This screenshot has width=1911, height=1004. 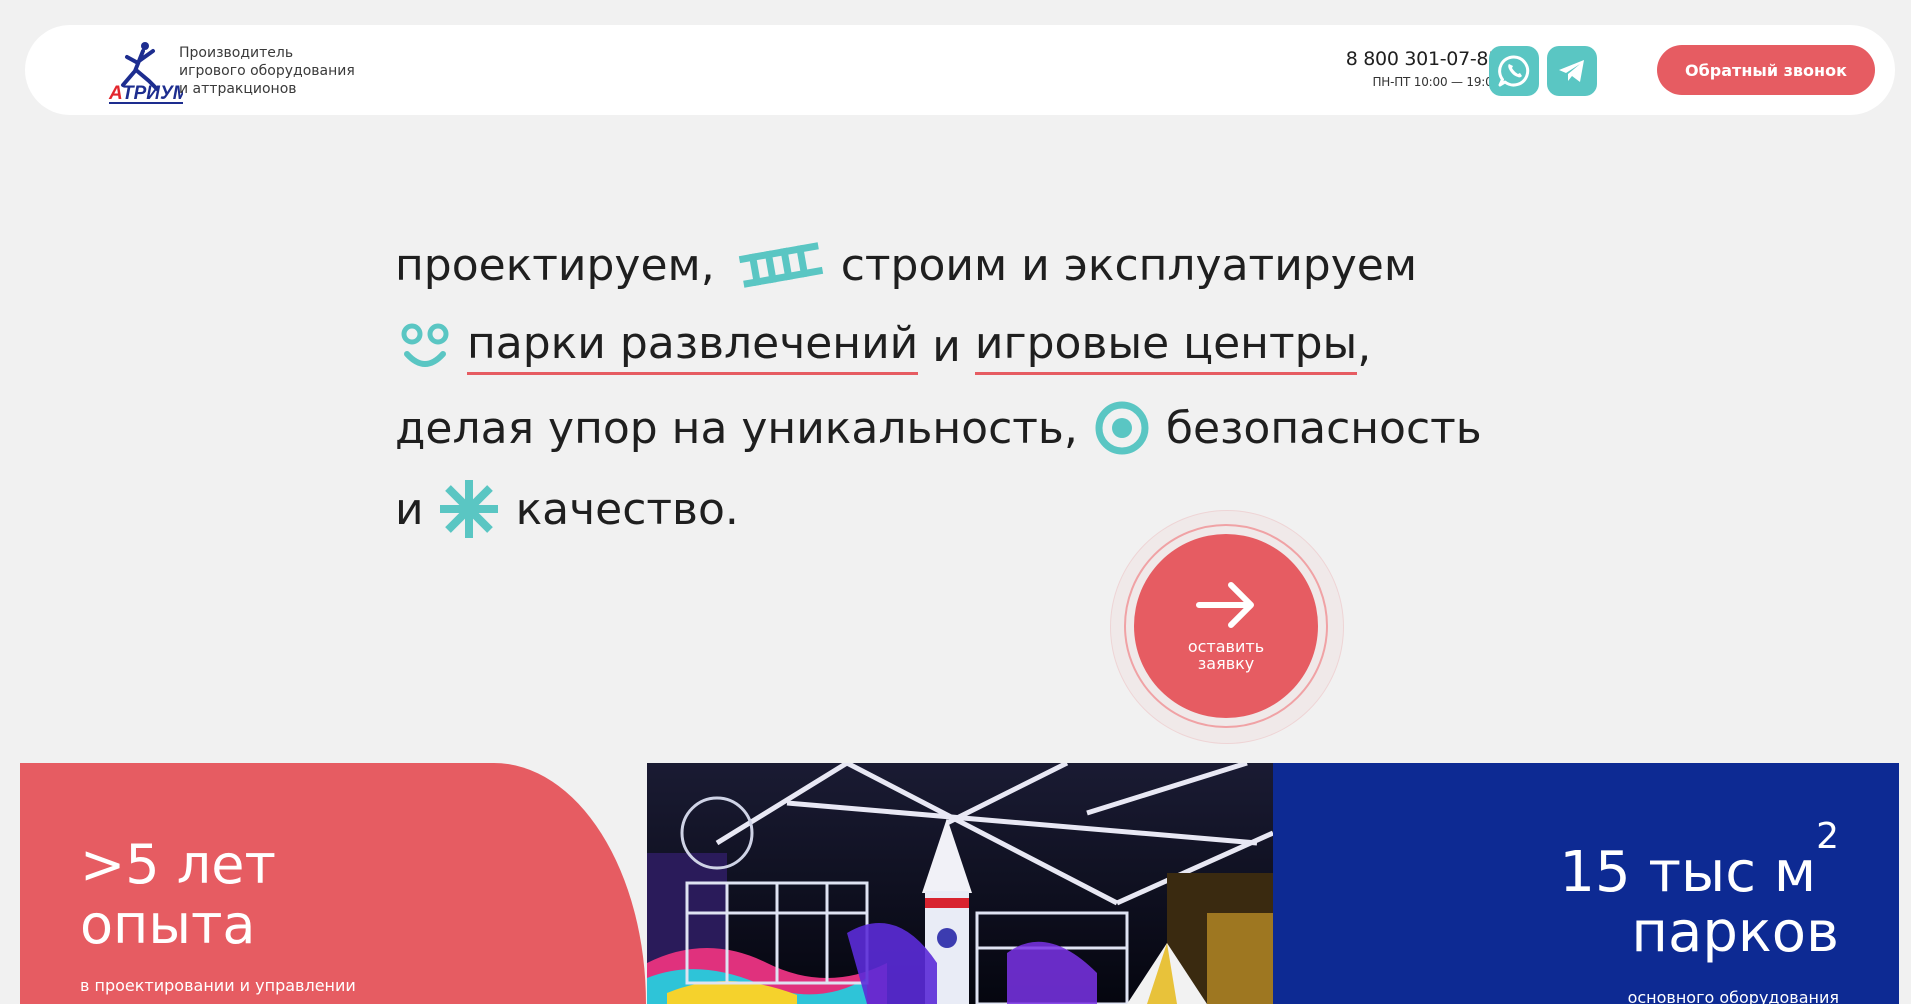 I want to click on smiley-face-icon, so click(x=425, y=345).